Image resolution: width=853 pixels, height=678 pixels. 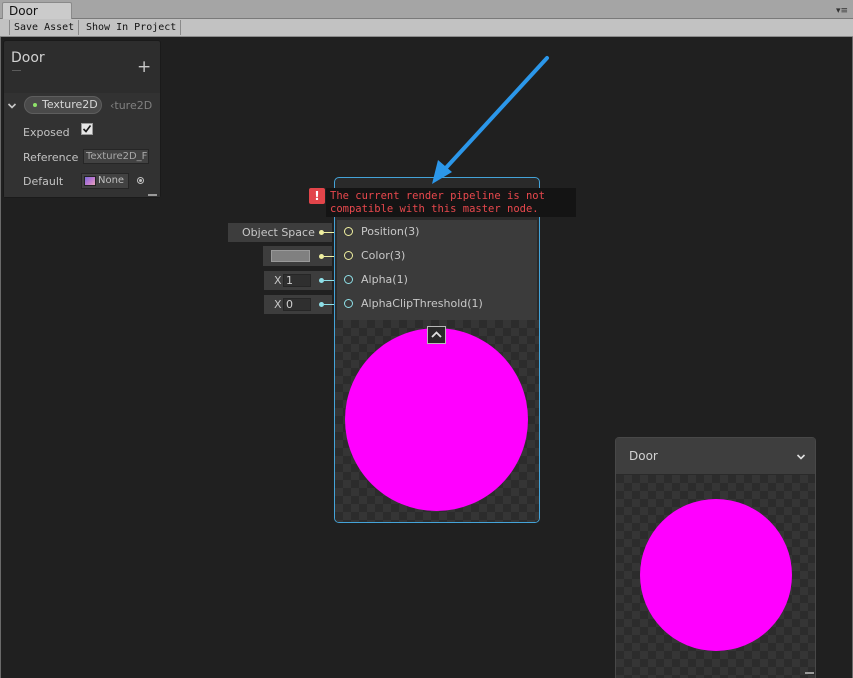 What do you see at coordinates (348, 255) in the screenshot?
I see `port-color-connector` at bounding box center [348, 255].